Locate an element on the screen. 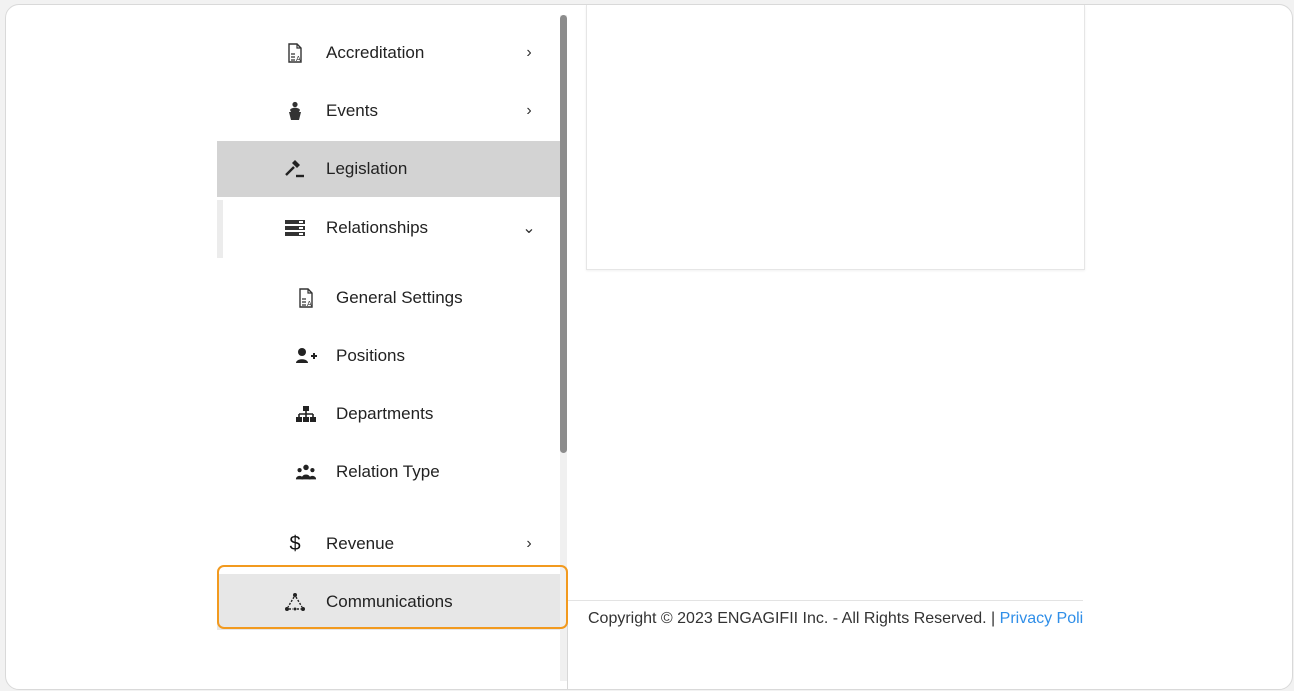  org-chart-icon is located at coordinates (306, 414).